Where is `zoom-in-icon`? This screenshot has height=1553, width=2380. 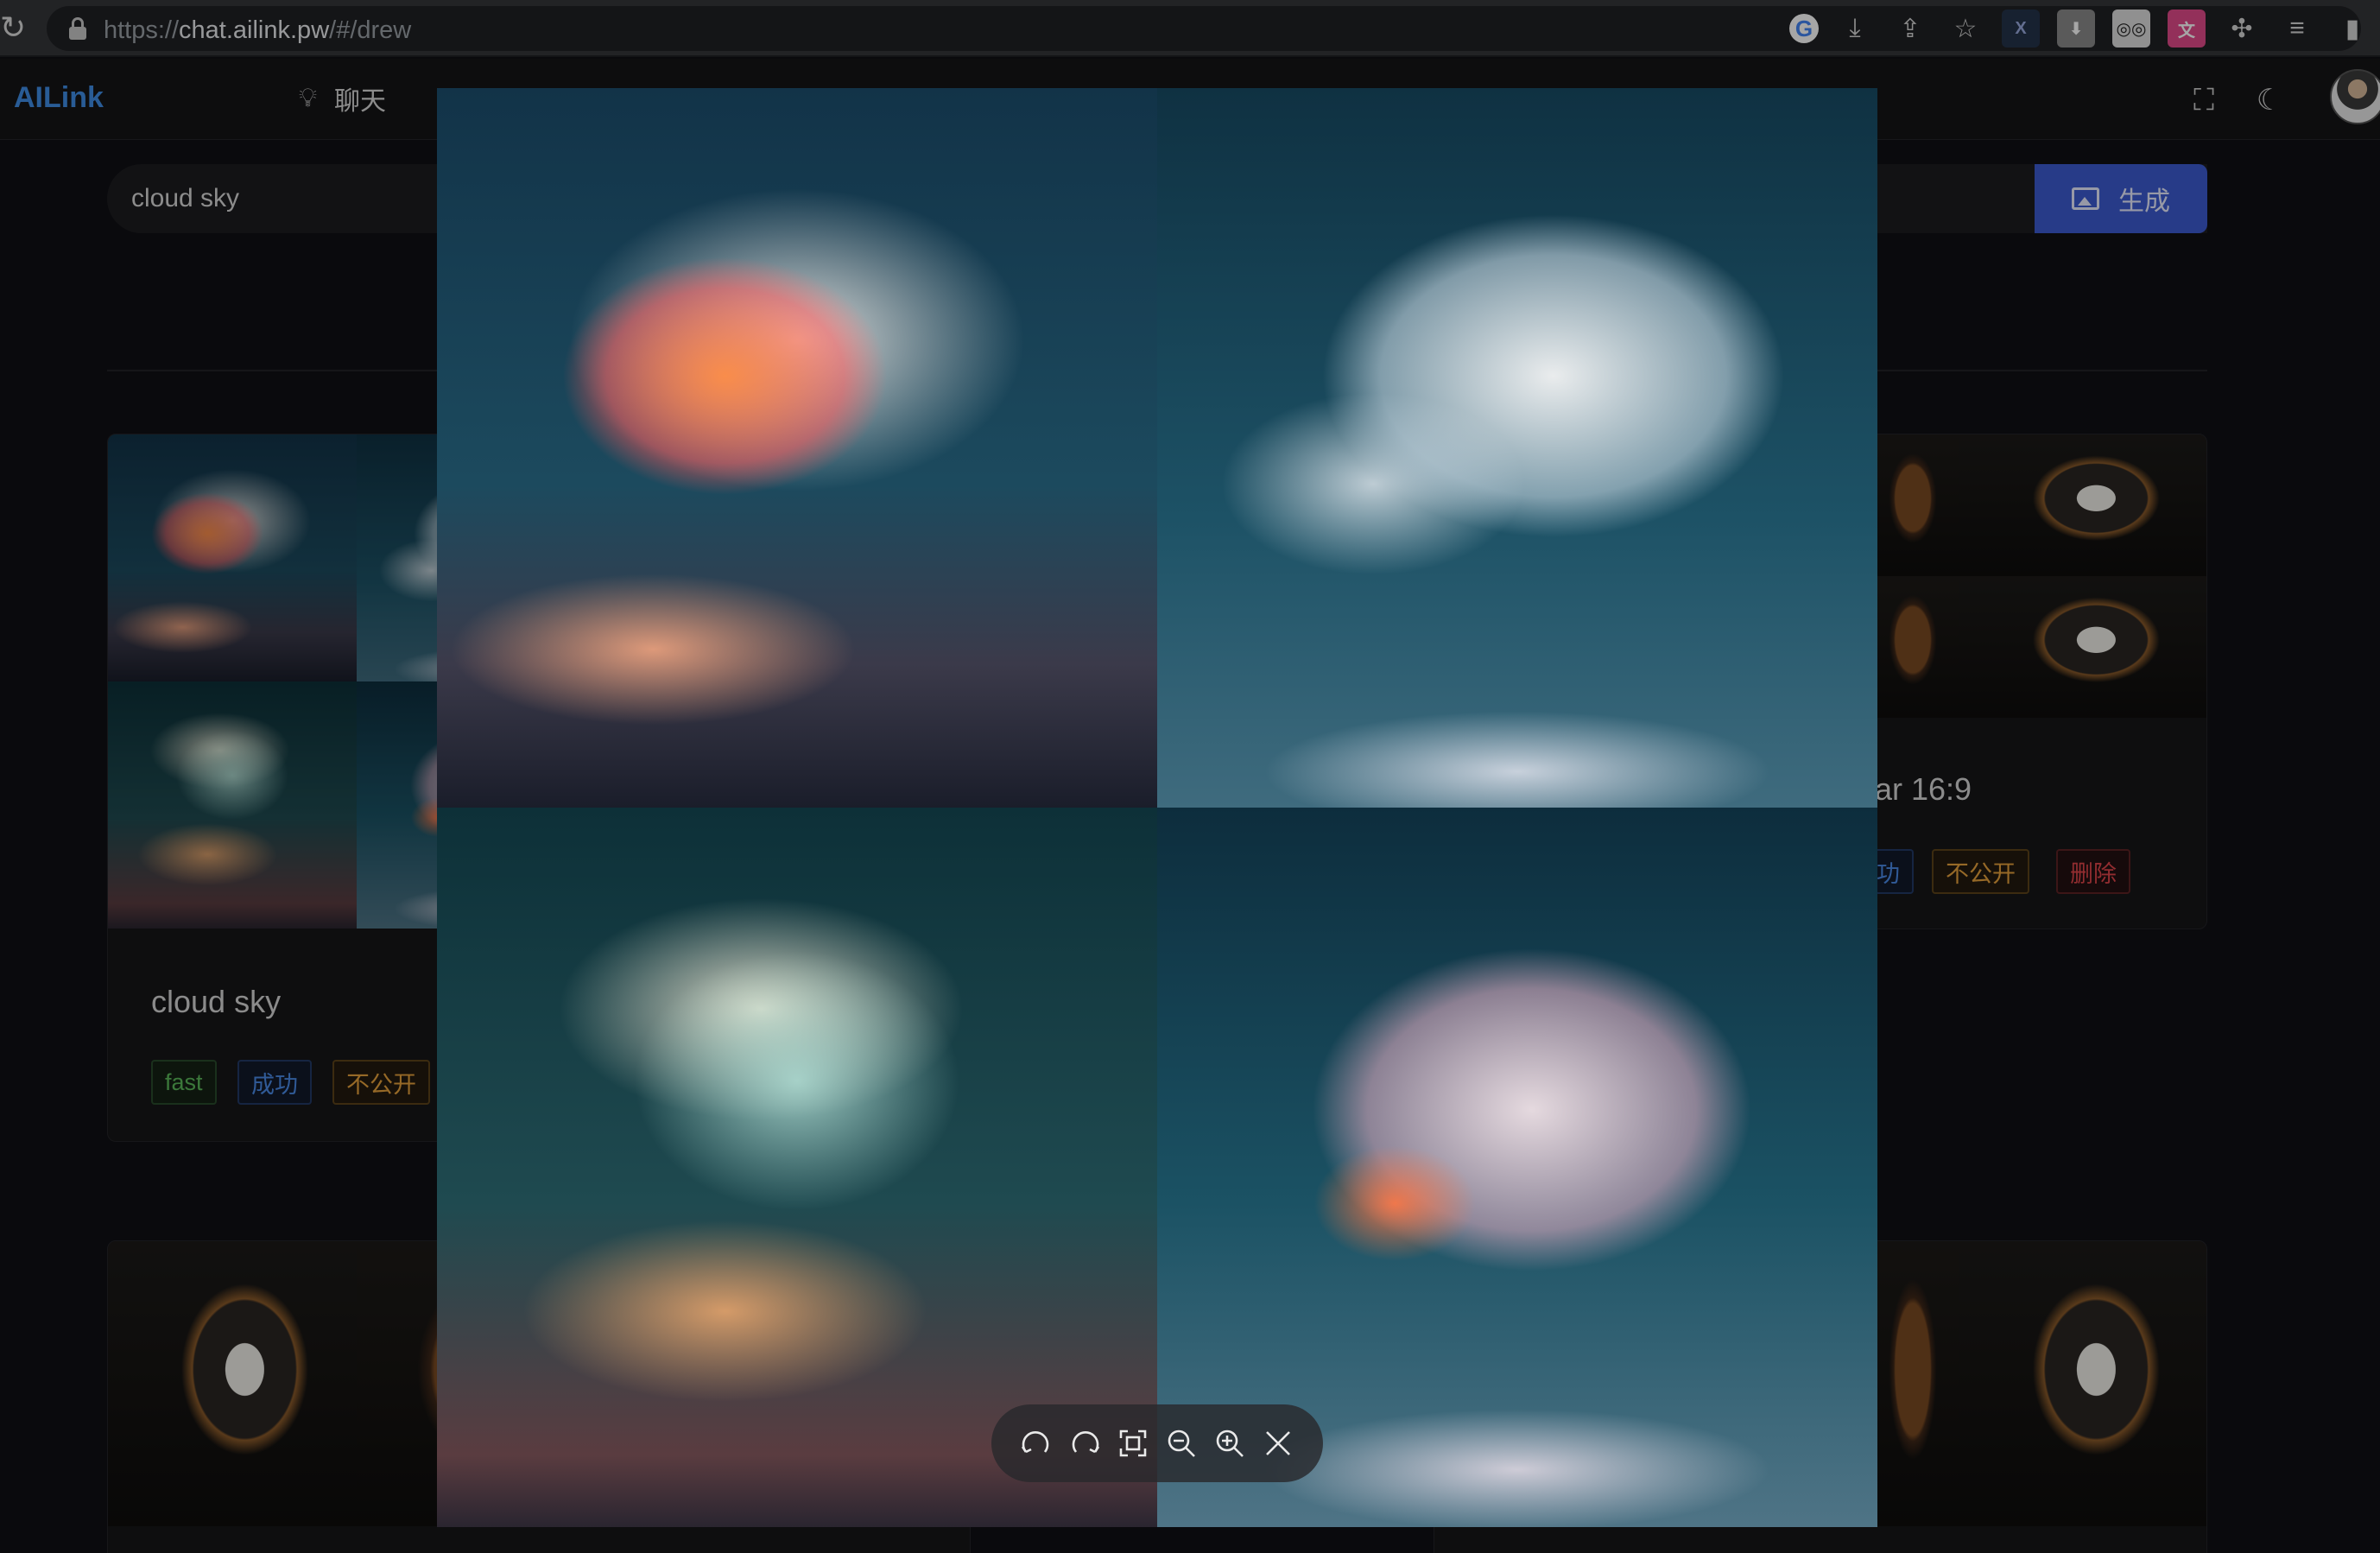 zoom-in-icon is located at coordinates (1230, 1443).